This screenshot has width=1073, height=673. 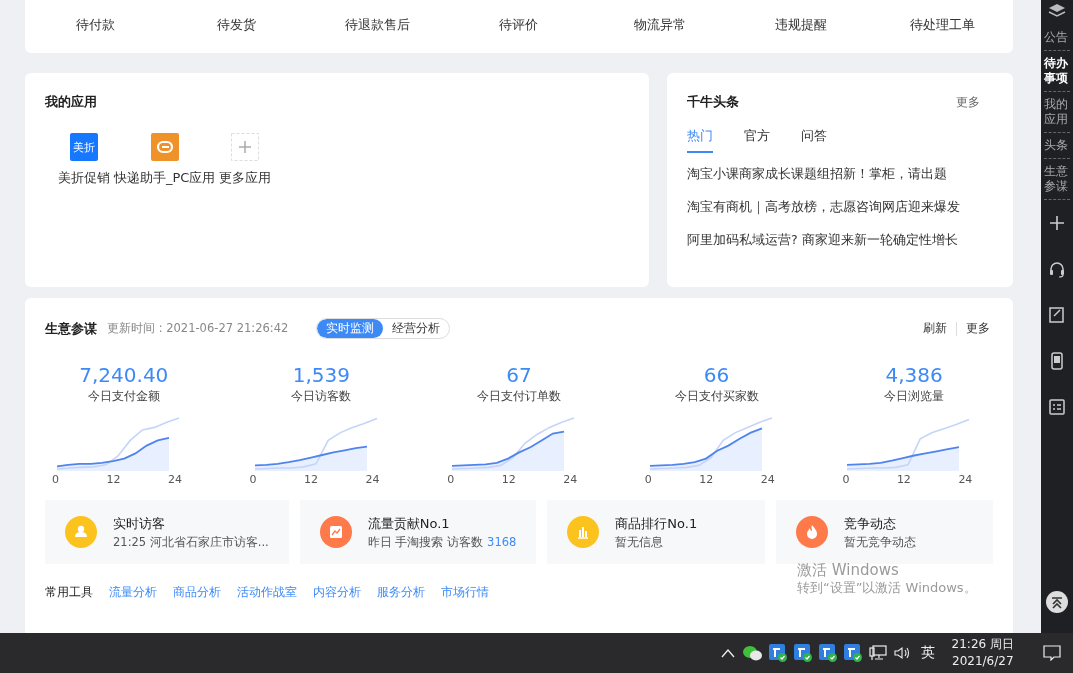 What do you see at coordinates (69, 592) in the screenshot?
I see `tools-label: 常用工具` at bounding box center [69, 592].